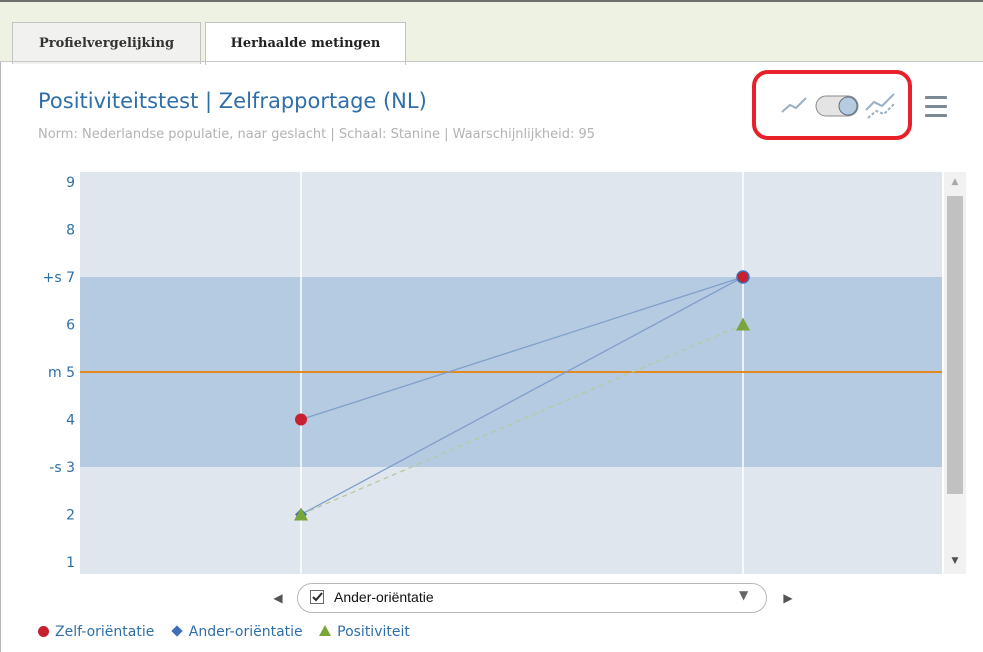 Image resolution: width=983 pixels, height=652 pixels. I want to click on y-tick-label: m 5, so click(61, 373).